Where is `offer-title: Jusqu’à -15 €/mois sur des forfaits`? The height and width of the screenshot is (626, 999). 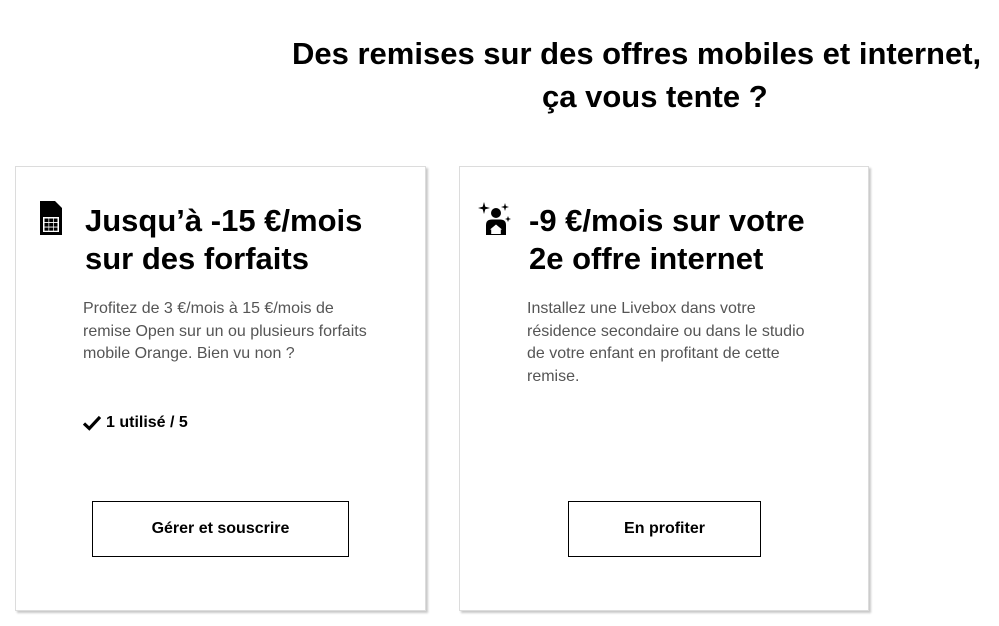 offer-title: Jusqu’à -15 €/mois sur des forfaits is located at coordinates (250, 240).